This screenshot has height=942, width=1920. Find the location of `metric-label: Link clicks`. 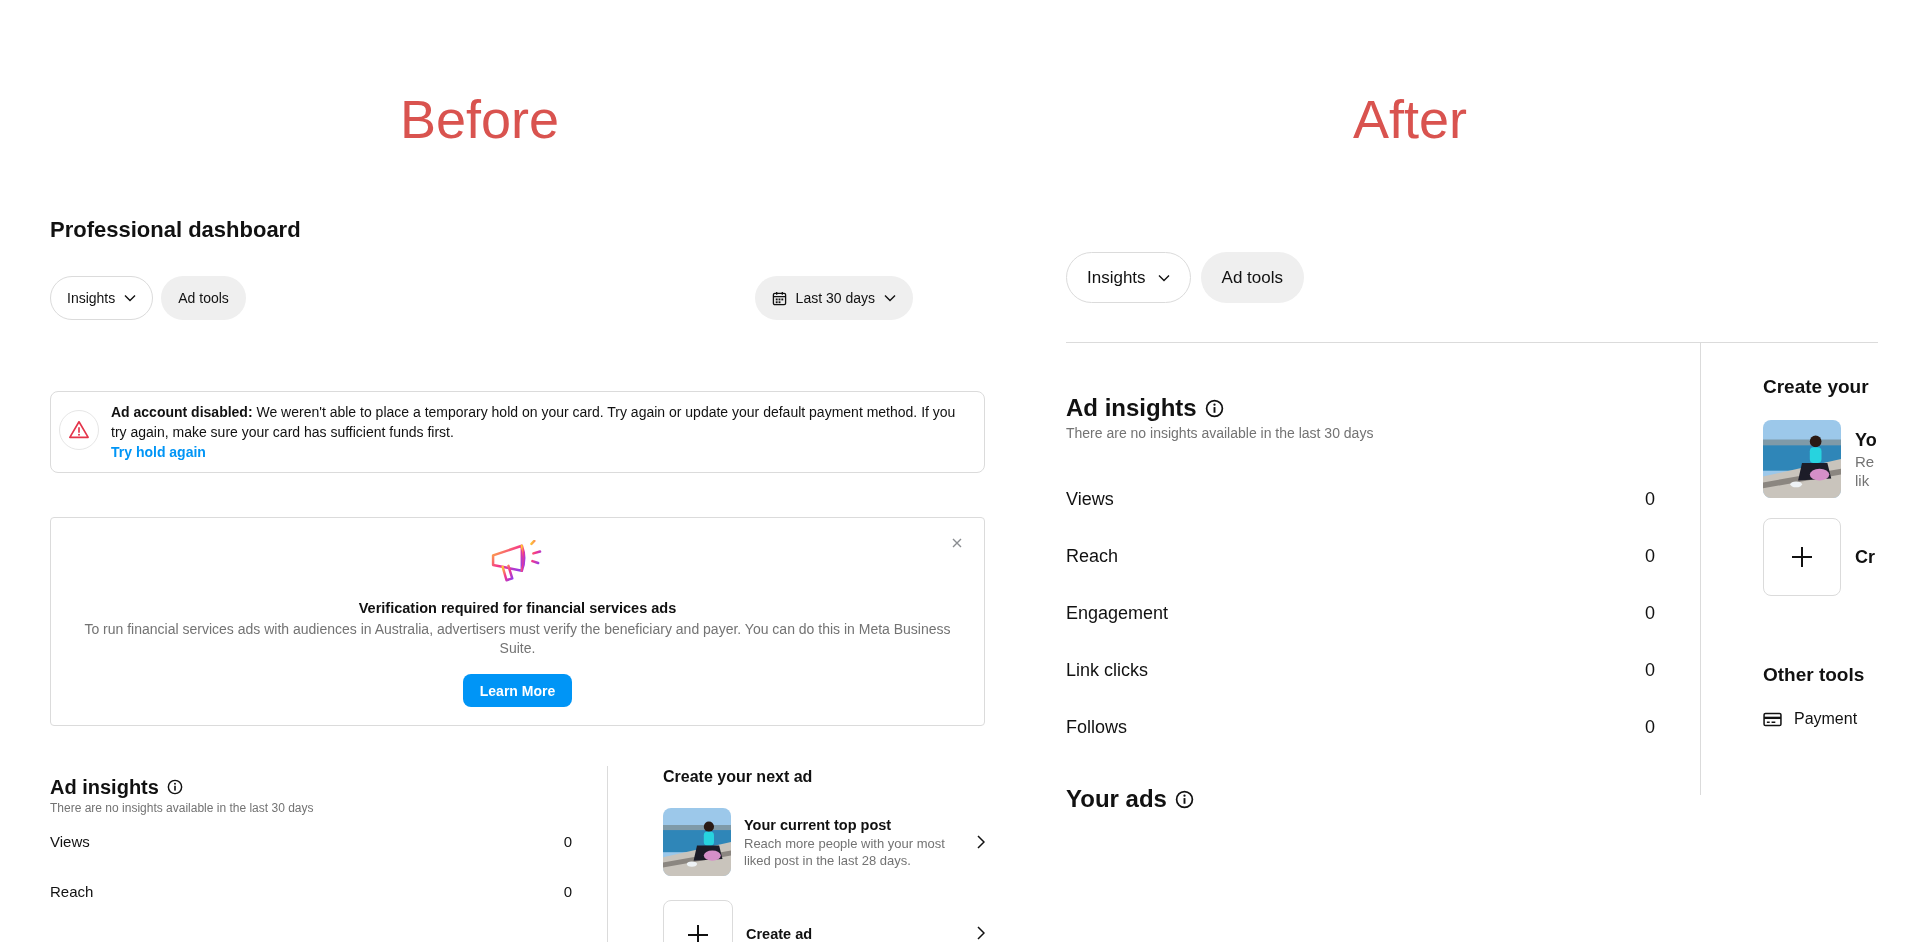

metric-label: Link clicks is located at coordinates (1107, 670).